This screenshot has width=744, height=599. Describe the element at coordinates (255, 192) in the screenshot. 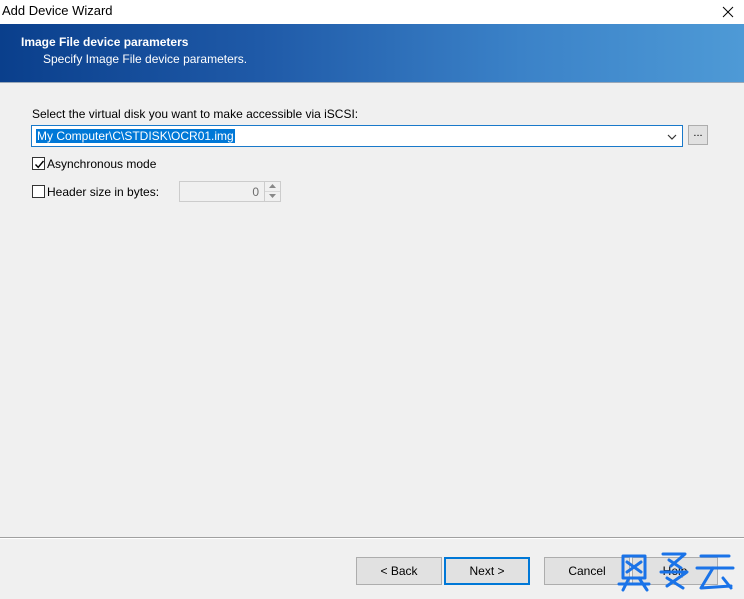

I see `header-size-value: 0` at that location.